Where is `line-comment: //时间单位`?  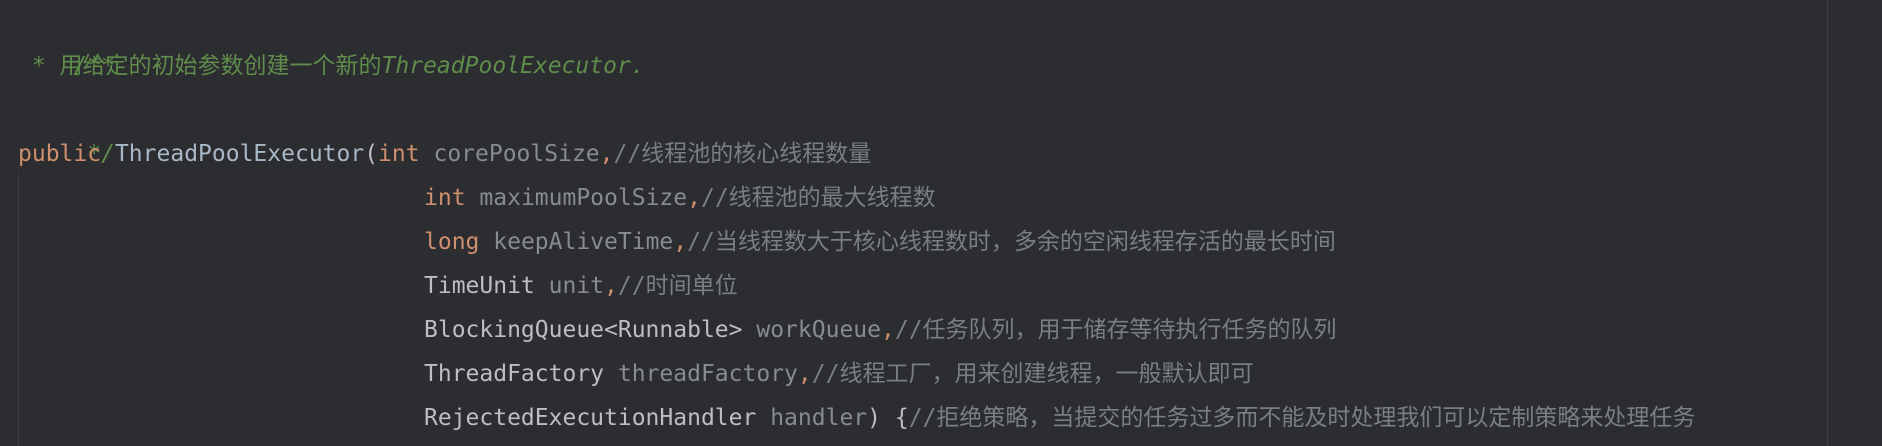 line-comment: //时间单位 is located at coordinates (677, 286).